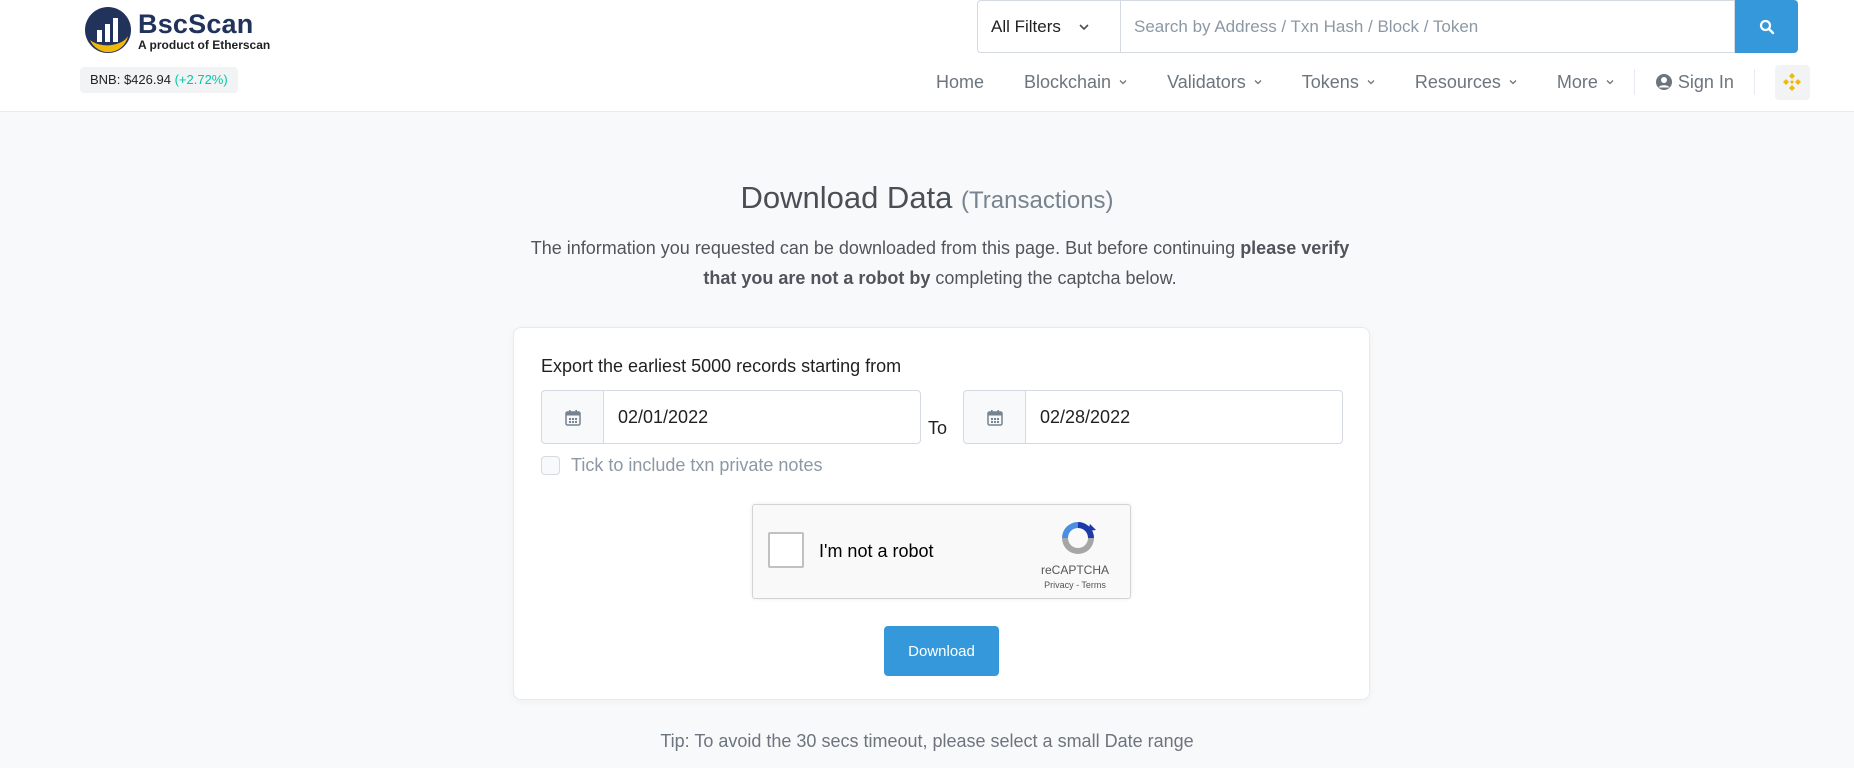 The image size is (1854, 768). What do you see at coordinates (786, 550) in the screenshot?
I see `recaptcha-checkbox` at bounding box center [786, 550].